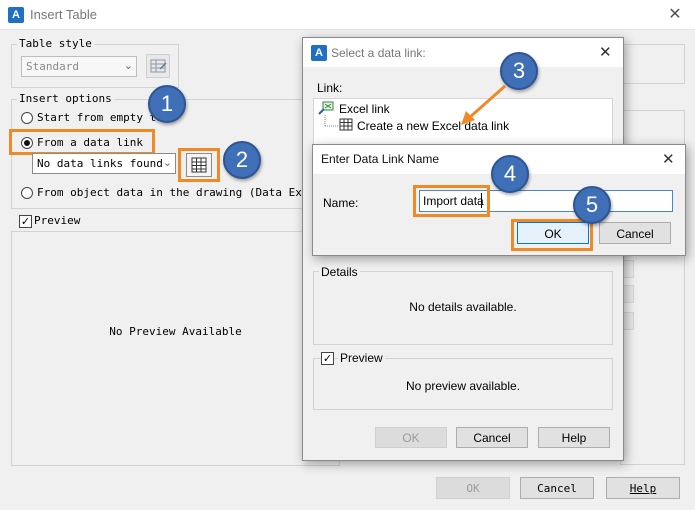 This screenshot has height=510, width=695. What do you see at coordinates (553, 233) in the screenshot?
I see `enter-name-ok-button: OK` at bounding box center [553, 233].